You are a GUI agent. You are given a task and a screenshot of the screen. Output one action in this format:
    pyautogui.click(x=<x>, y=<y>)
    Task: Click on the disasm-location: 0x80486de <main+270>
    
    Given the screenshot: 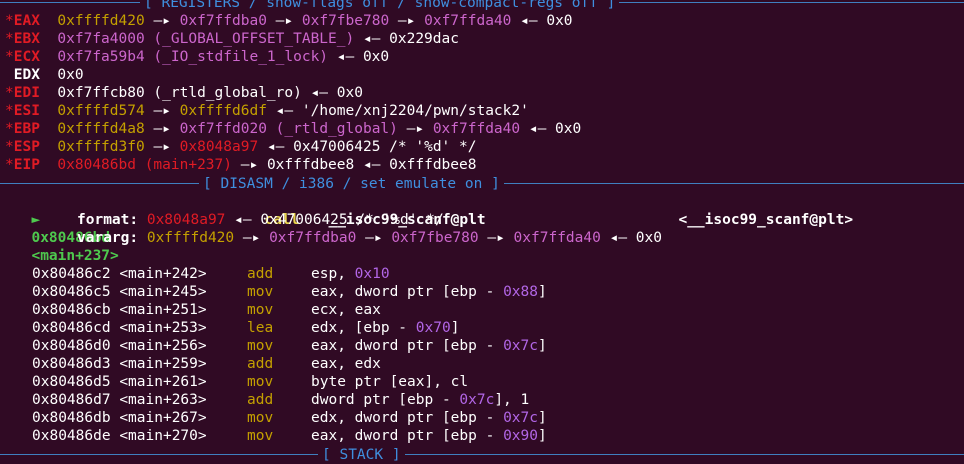 What is the action you would take?
    pyautogui.click(x=119, y=436)
    